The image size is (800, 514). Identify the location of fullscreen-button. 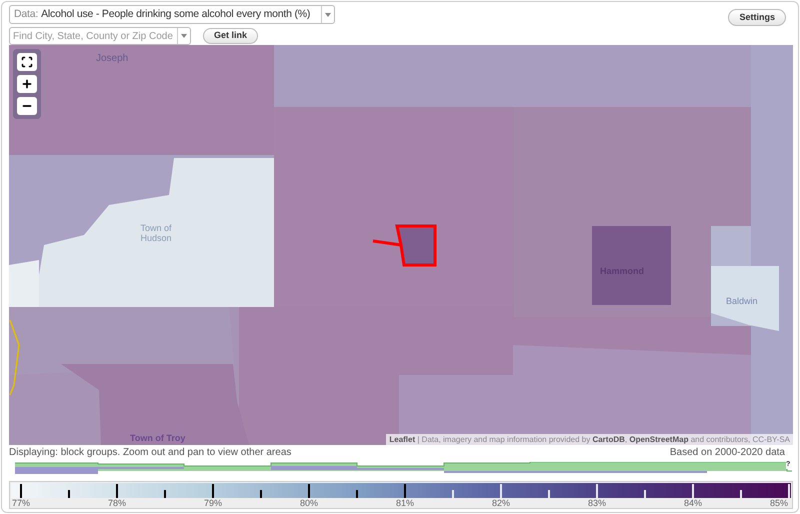
(27, 62).